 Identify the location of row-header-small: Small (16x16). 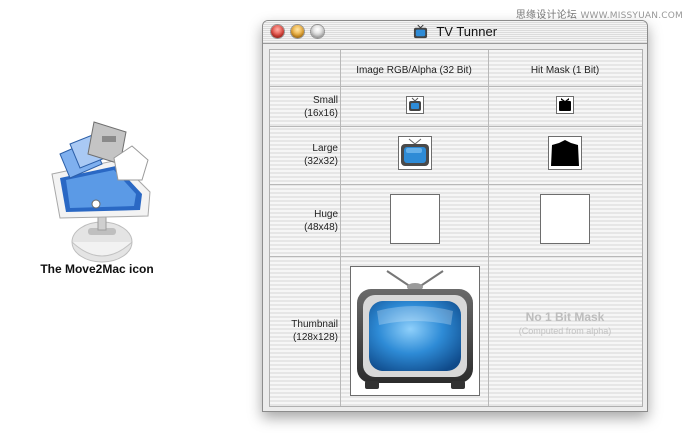
(304, 107).